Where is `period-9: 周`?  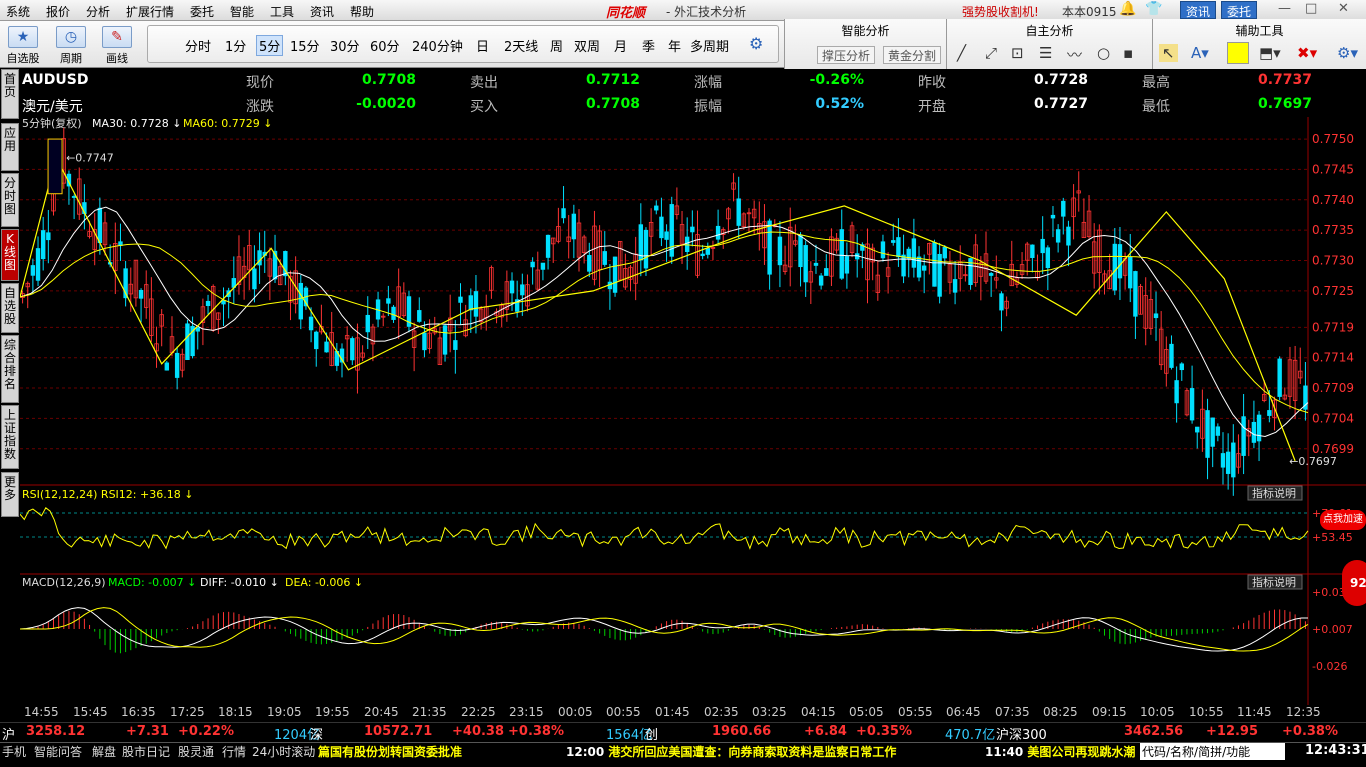
period-9: 周 is located at coordinates (556, 45).